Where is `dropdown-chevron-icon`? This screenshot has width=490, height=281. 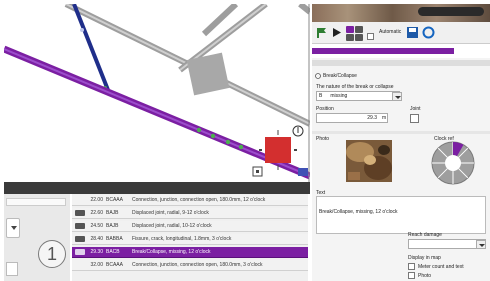
dropdown-chevron-icon is located at coordinates (13, 228).